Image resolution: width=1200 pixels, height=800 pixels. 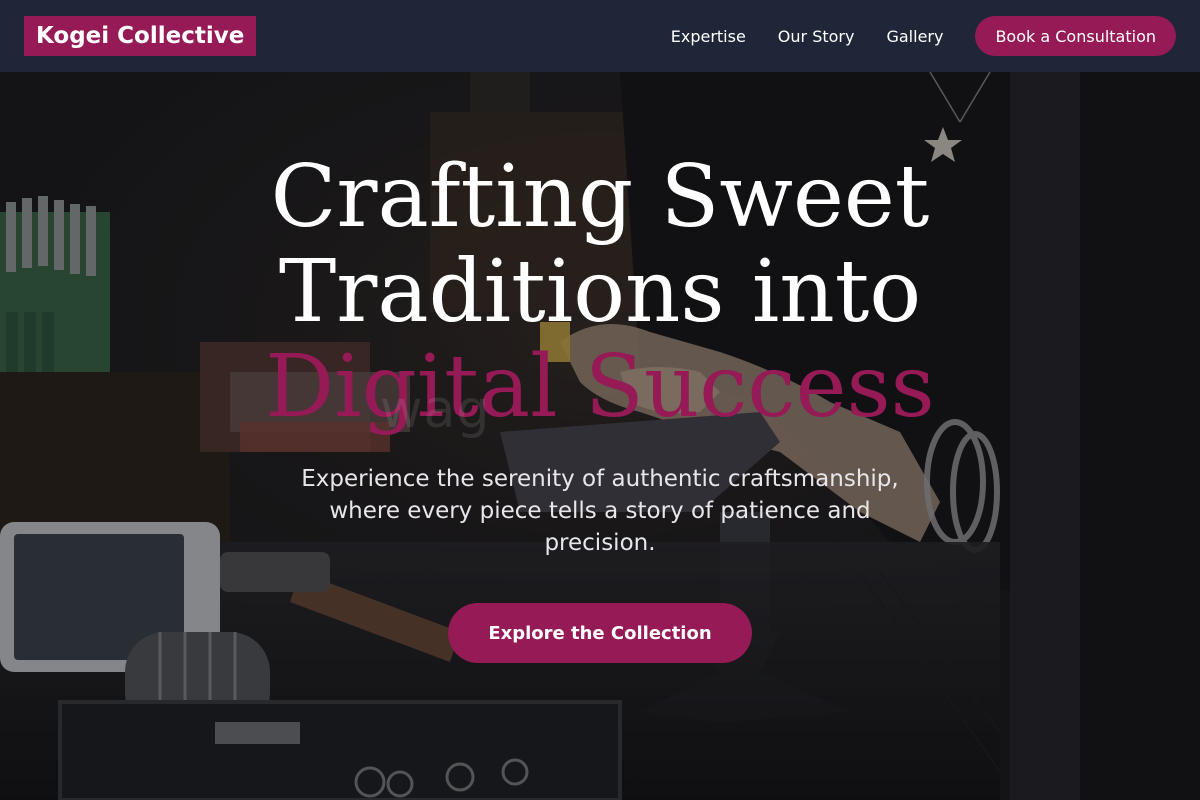 What do you see at coordinates (140, 36) in the screenshot?
I see `brand-logo: Kogei Collective` at bounding box center [140, 36].